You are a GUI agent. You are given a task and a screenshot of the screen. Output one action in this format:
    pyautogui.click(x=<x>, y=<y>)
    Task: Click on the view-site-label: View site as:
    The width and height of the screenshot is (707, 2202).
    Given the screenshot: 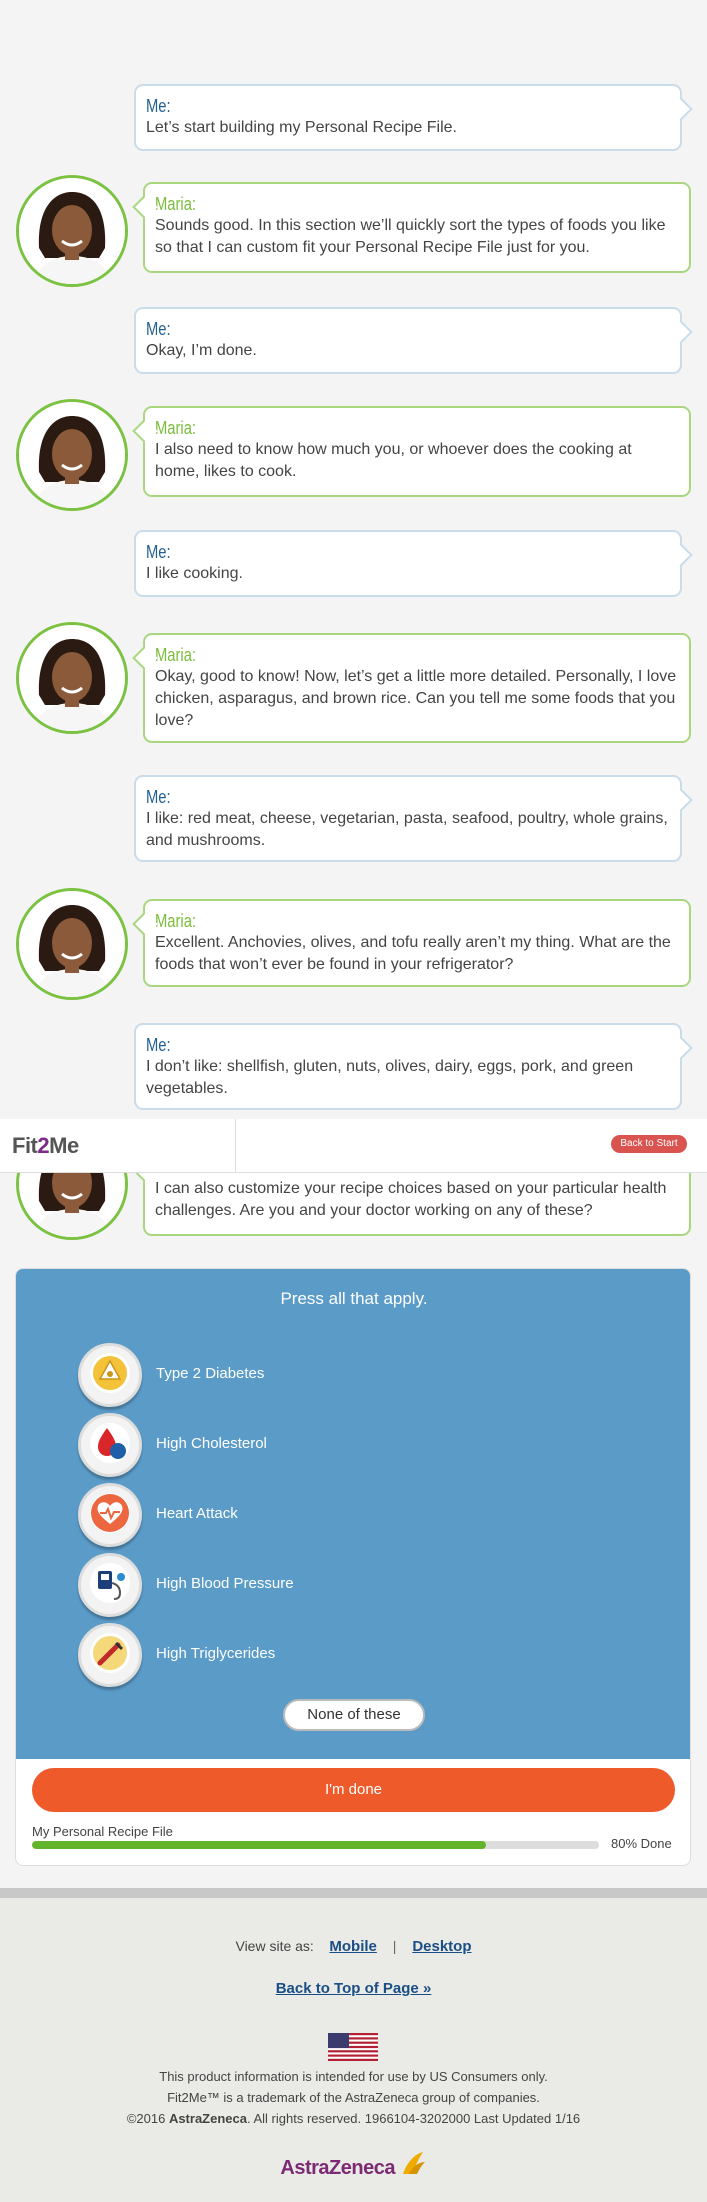 What is the action you would take?
    pyautogui.click(x=274, y=1946)
    